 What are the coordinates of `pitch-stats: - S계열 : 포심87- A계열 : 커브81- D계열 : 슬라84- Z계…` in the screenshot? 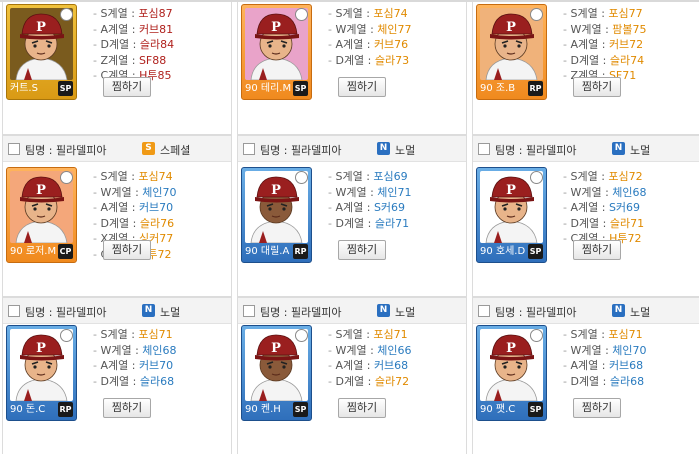 It's located at (133, 45).